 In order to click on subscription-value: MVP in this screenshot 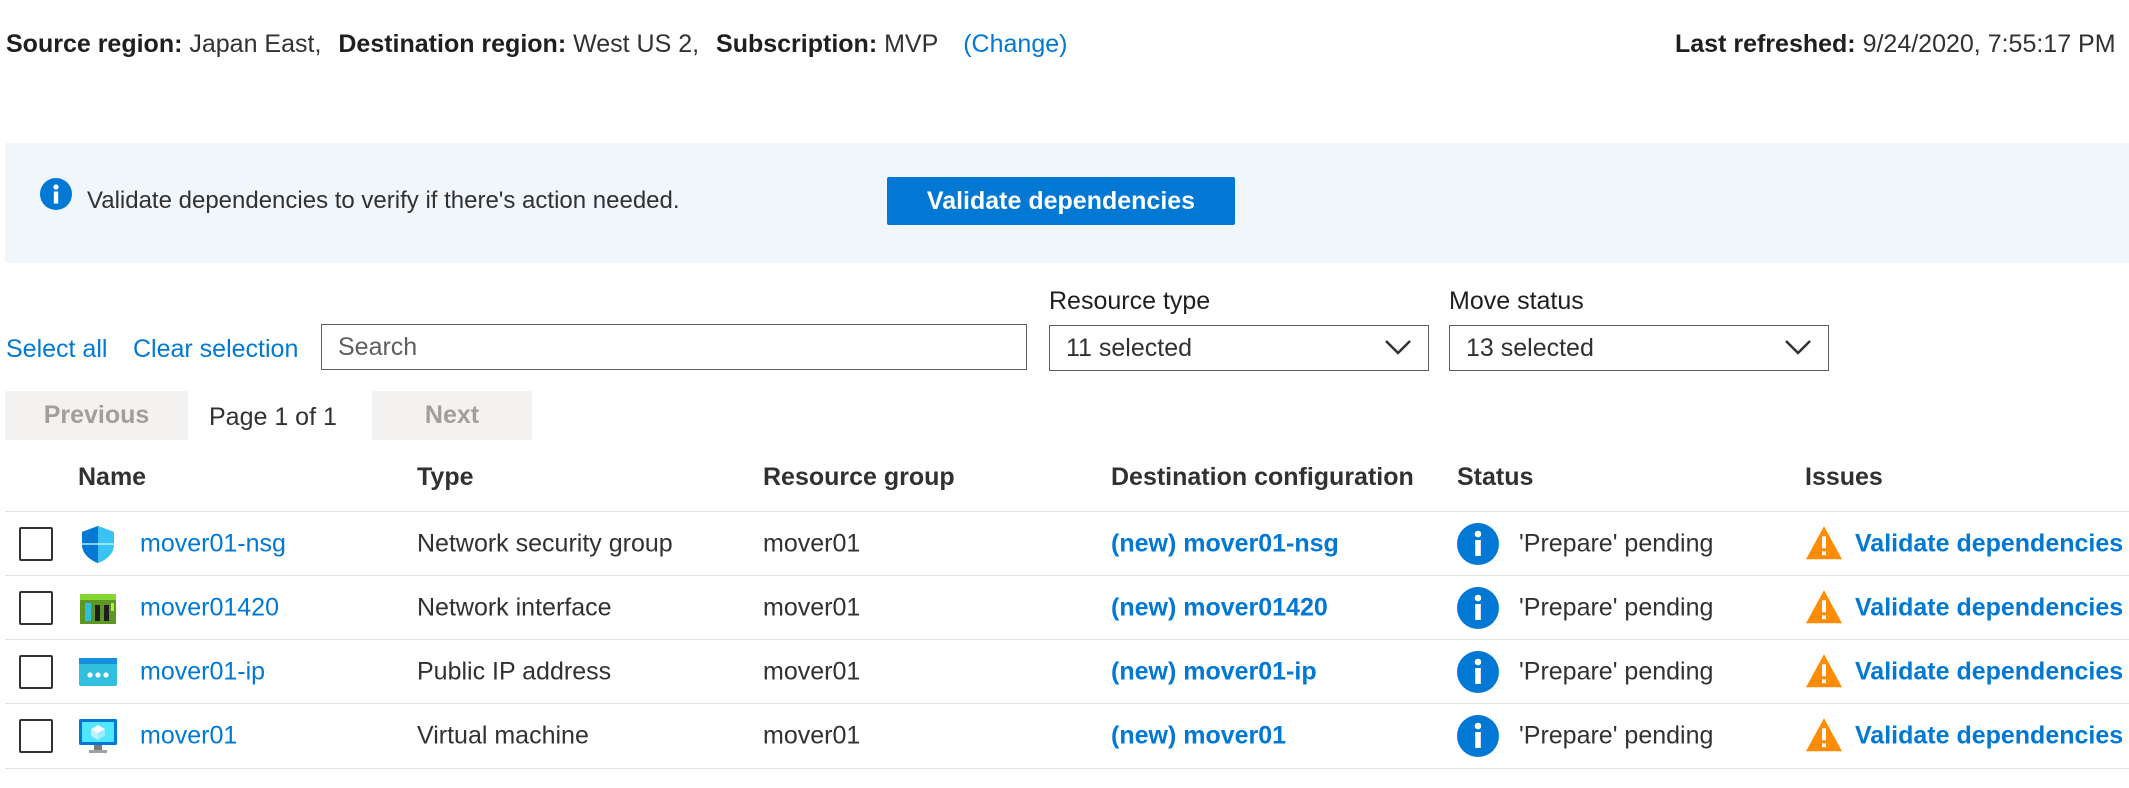, I will do `click(911, 44)`.